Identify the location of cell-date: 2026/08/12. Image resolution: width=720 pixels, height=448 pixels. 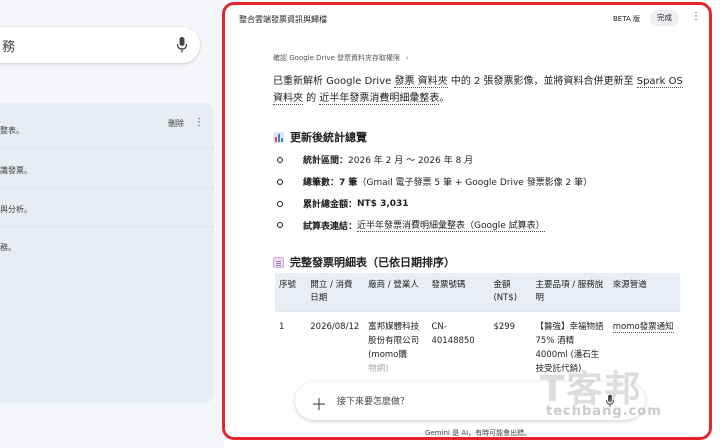
(335, 347).